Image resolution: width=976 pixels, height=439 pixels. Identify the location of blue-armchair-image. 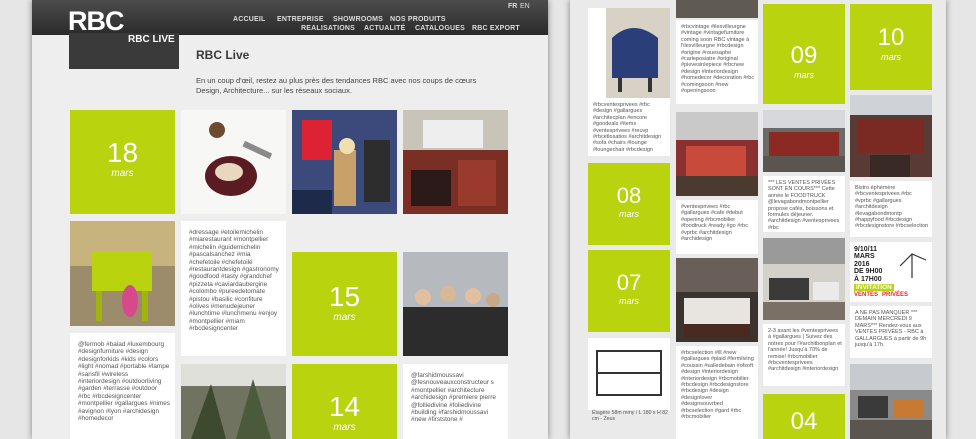
(629, 53).